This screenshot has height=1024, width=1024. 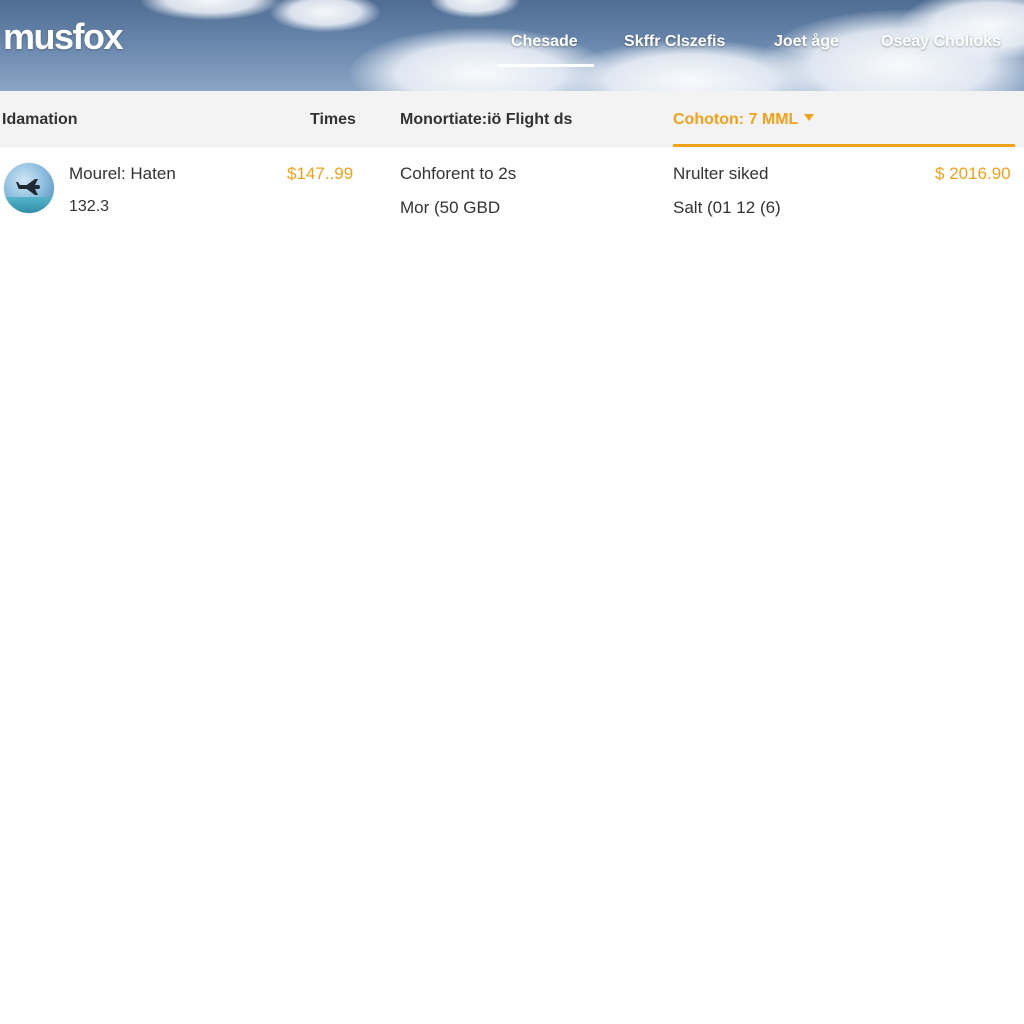 I want to click on nav-item-3: Joet åge, so click(x=806, y=42).